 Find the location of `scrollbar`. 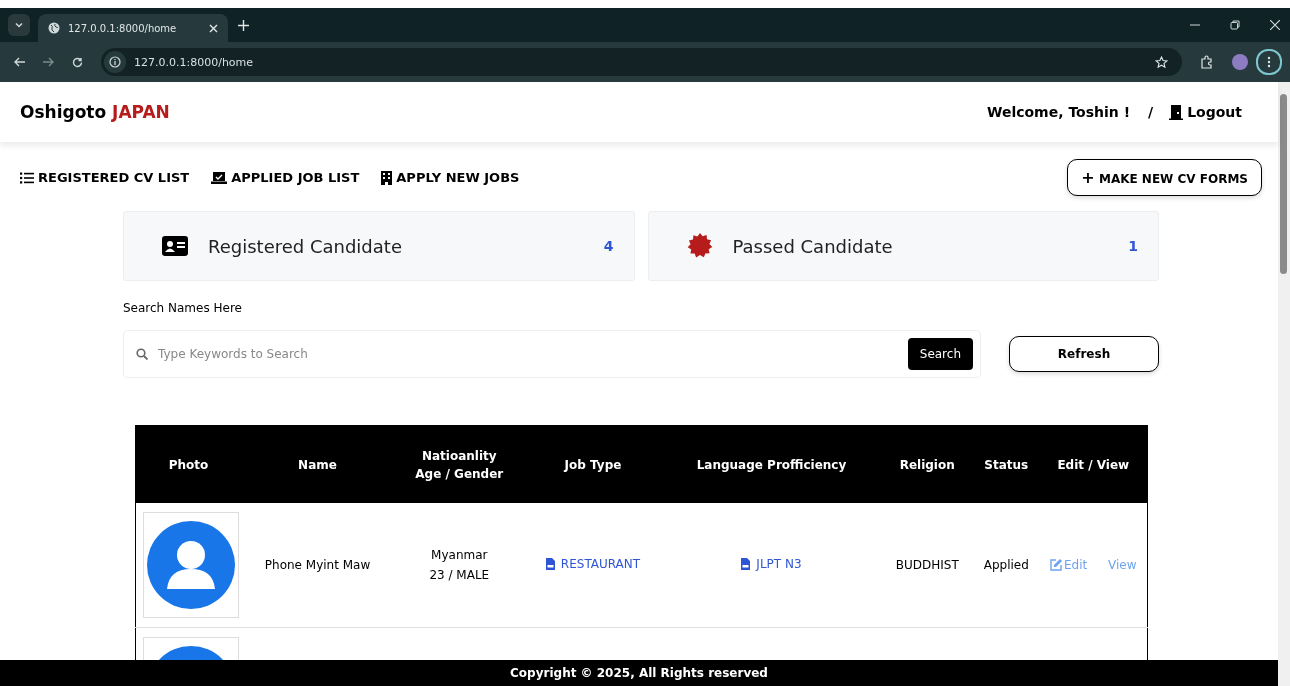

scrollbar is located at coordinates (1284, 384).